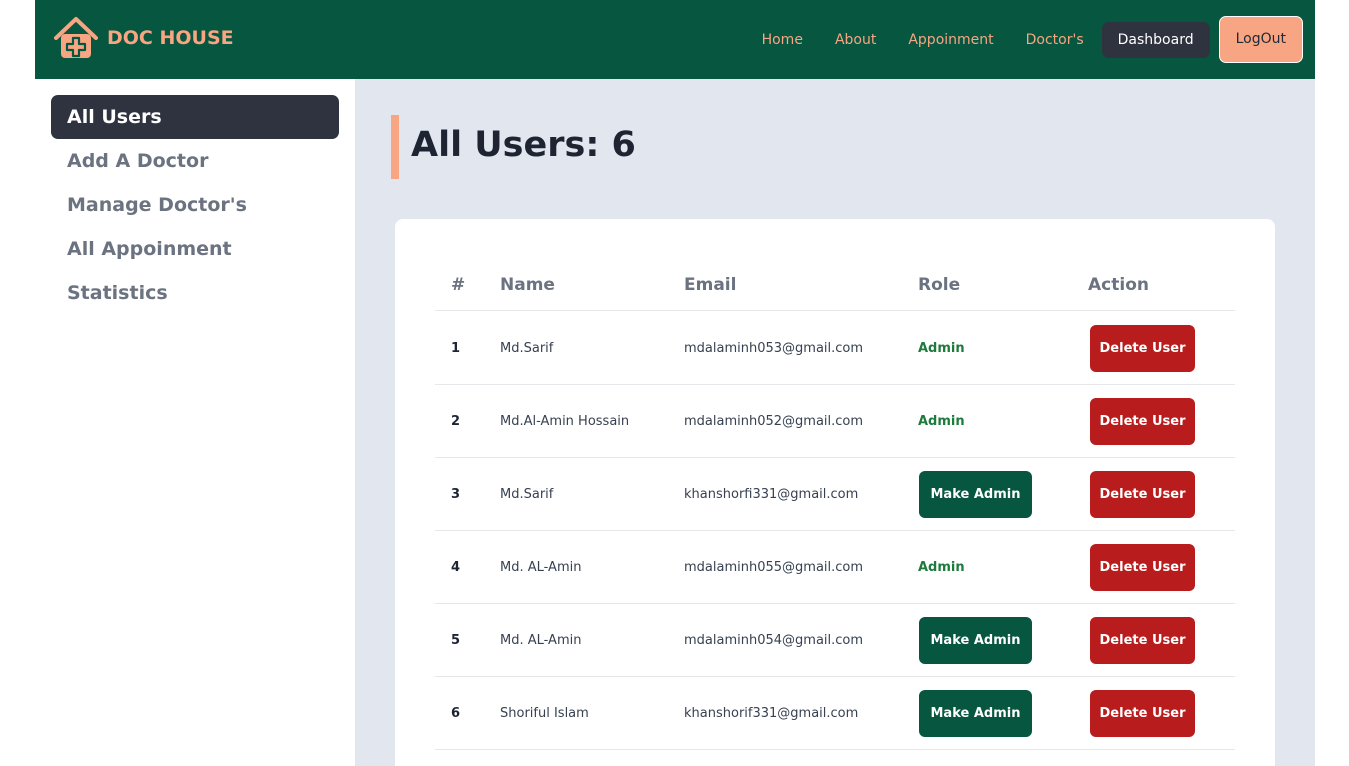 The width and height of the screenshot is (1349, 766). I want to click on header-action: Action, so click(1118, 285).